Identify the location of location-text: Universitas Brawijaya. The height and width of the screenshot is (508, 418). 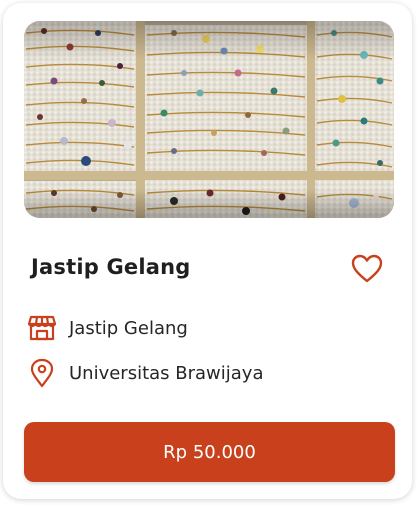
(166, 373).